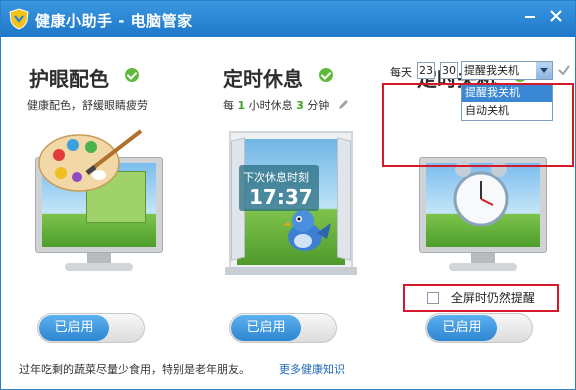  Describe the element at coordinates (228, 105) in the screenshot. I see `rest-prefix: 每` at that location.